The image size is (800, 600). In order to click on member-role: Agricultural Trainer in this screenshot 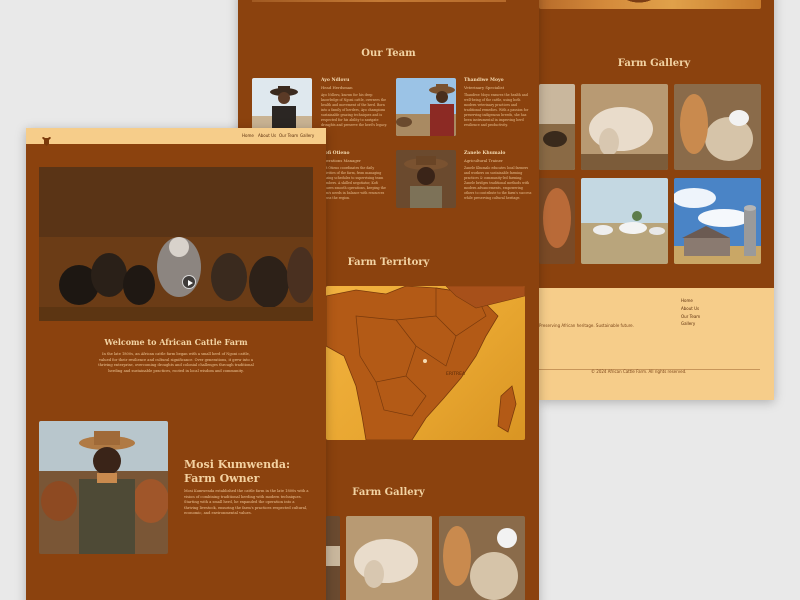, I will do `click(483, 160)`.